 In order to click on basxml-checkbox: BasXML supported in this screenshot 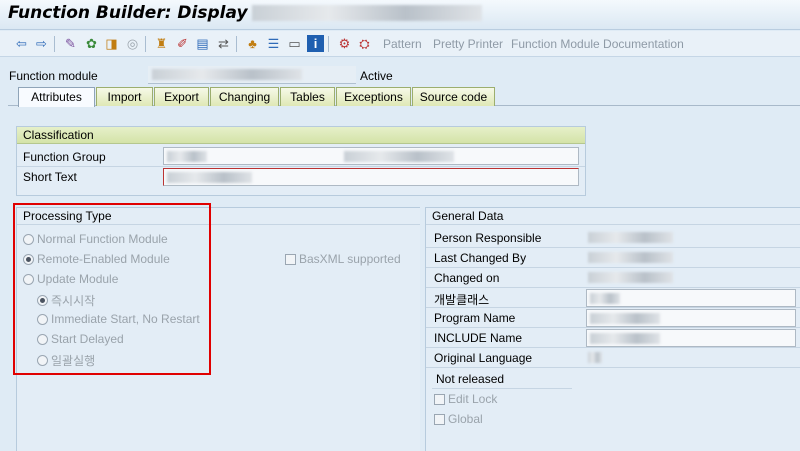, I will do `click(343, 259)`.